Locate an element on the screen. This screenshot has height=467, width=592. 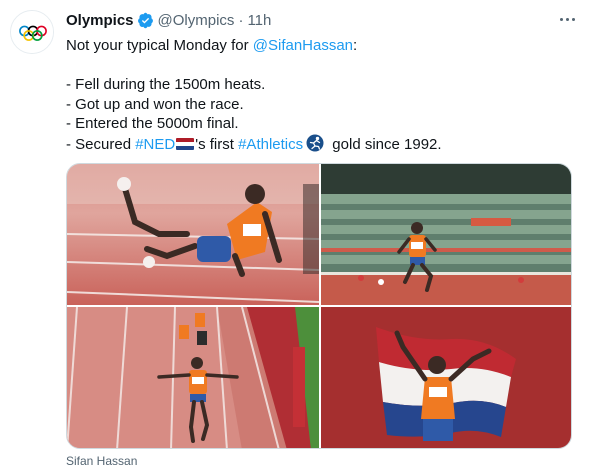
athletics-hashflag-icon is located at coordinates (315, 143).